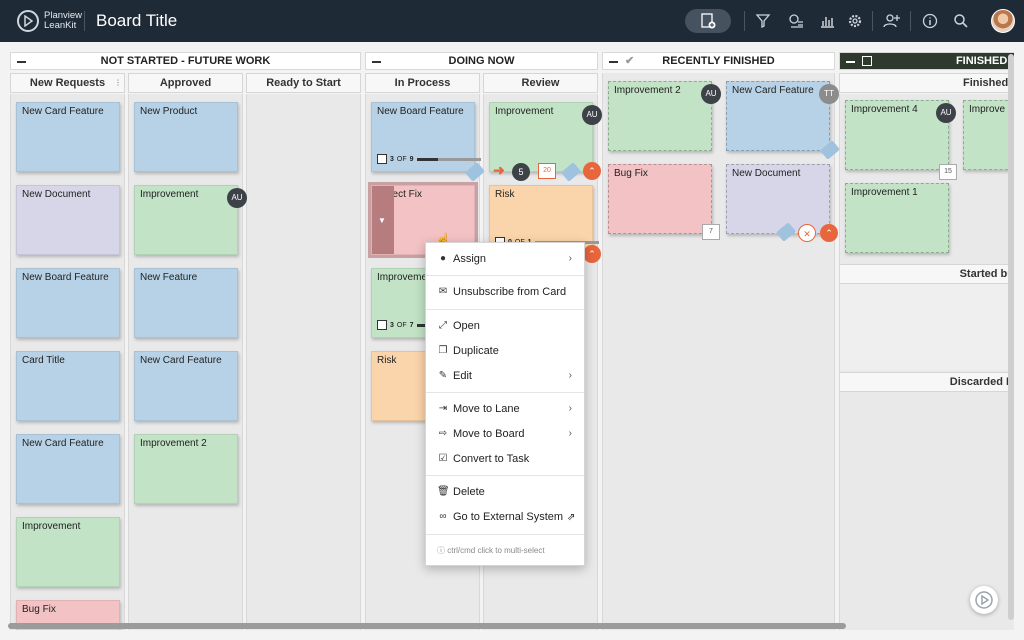  Describe the element at coordinates (547, 171) in the screenshot. I see `due-date-icon: 20` at that location.